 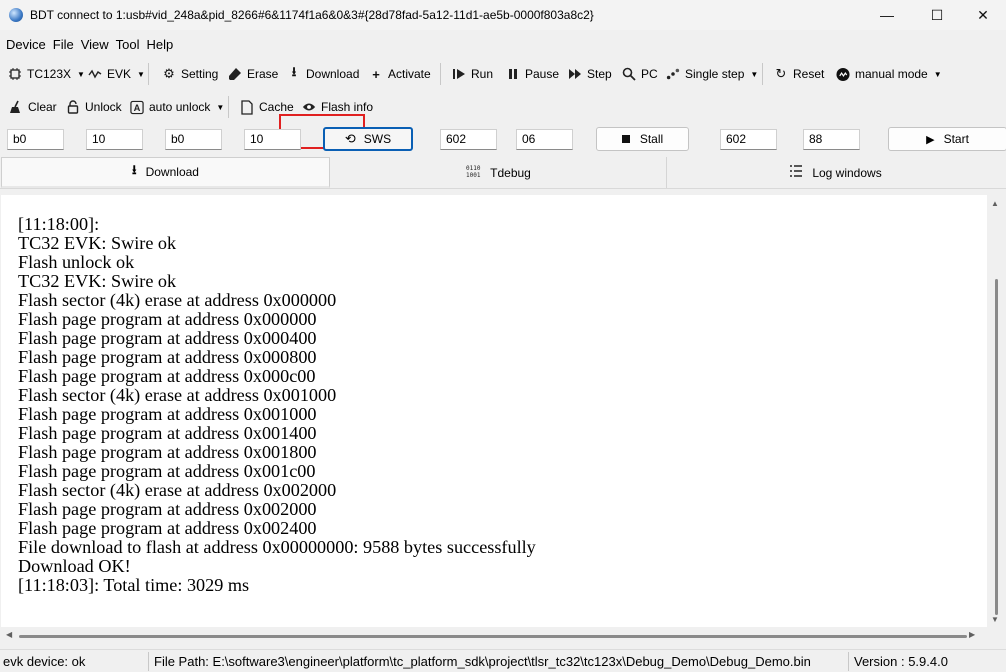 I want to click on mode-dropdown: manual mode ▼, so click(x=889, y=74).